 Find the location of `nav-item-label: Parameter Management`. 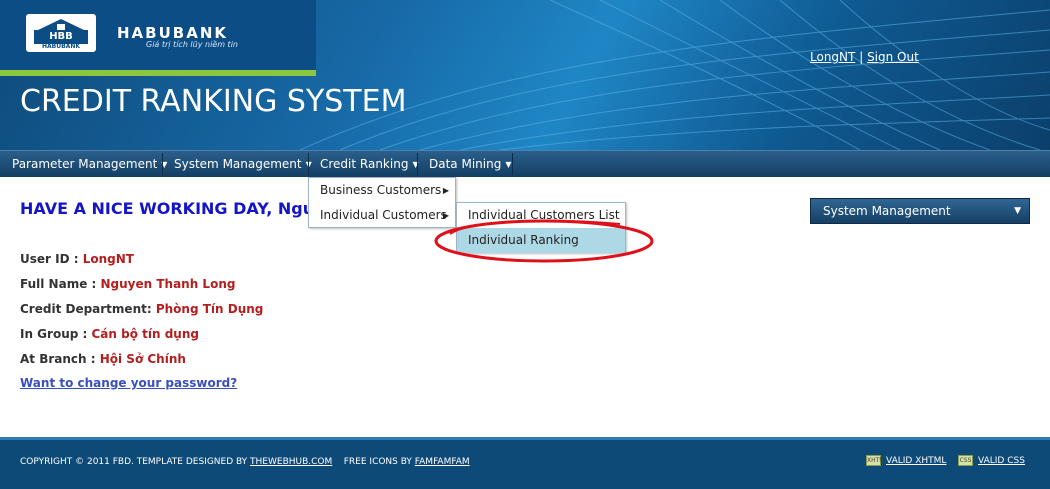

nav-item-label: Parameter Management is located at coordinates (85, 164).